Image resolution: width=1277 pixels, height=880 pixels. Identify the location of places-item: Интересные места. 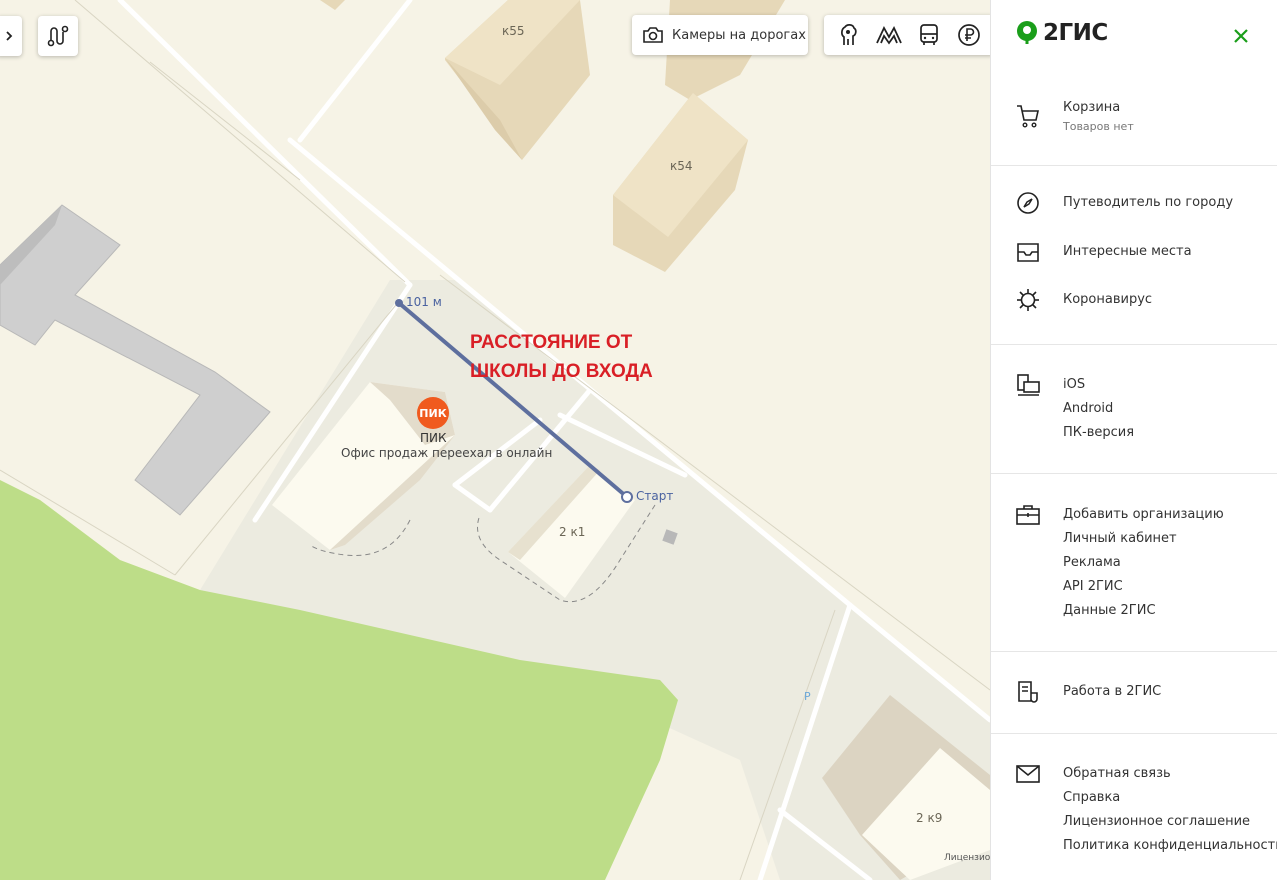
(1134, 252).